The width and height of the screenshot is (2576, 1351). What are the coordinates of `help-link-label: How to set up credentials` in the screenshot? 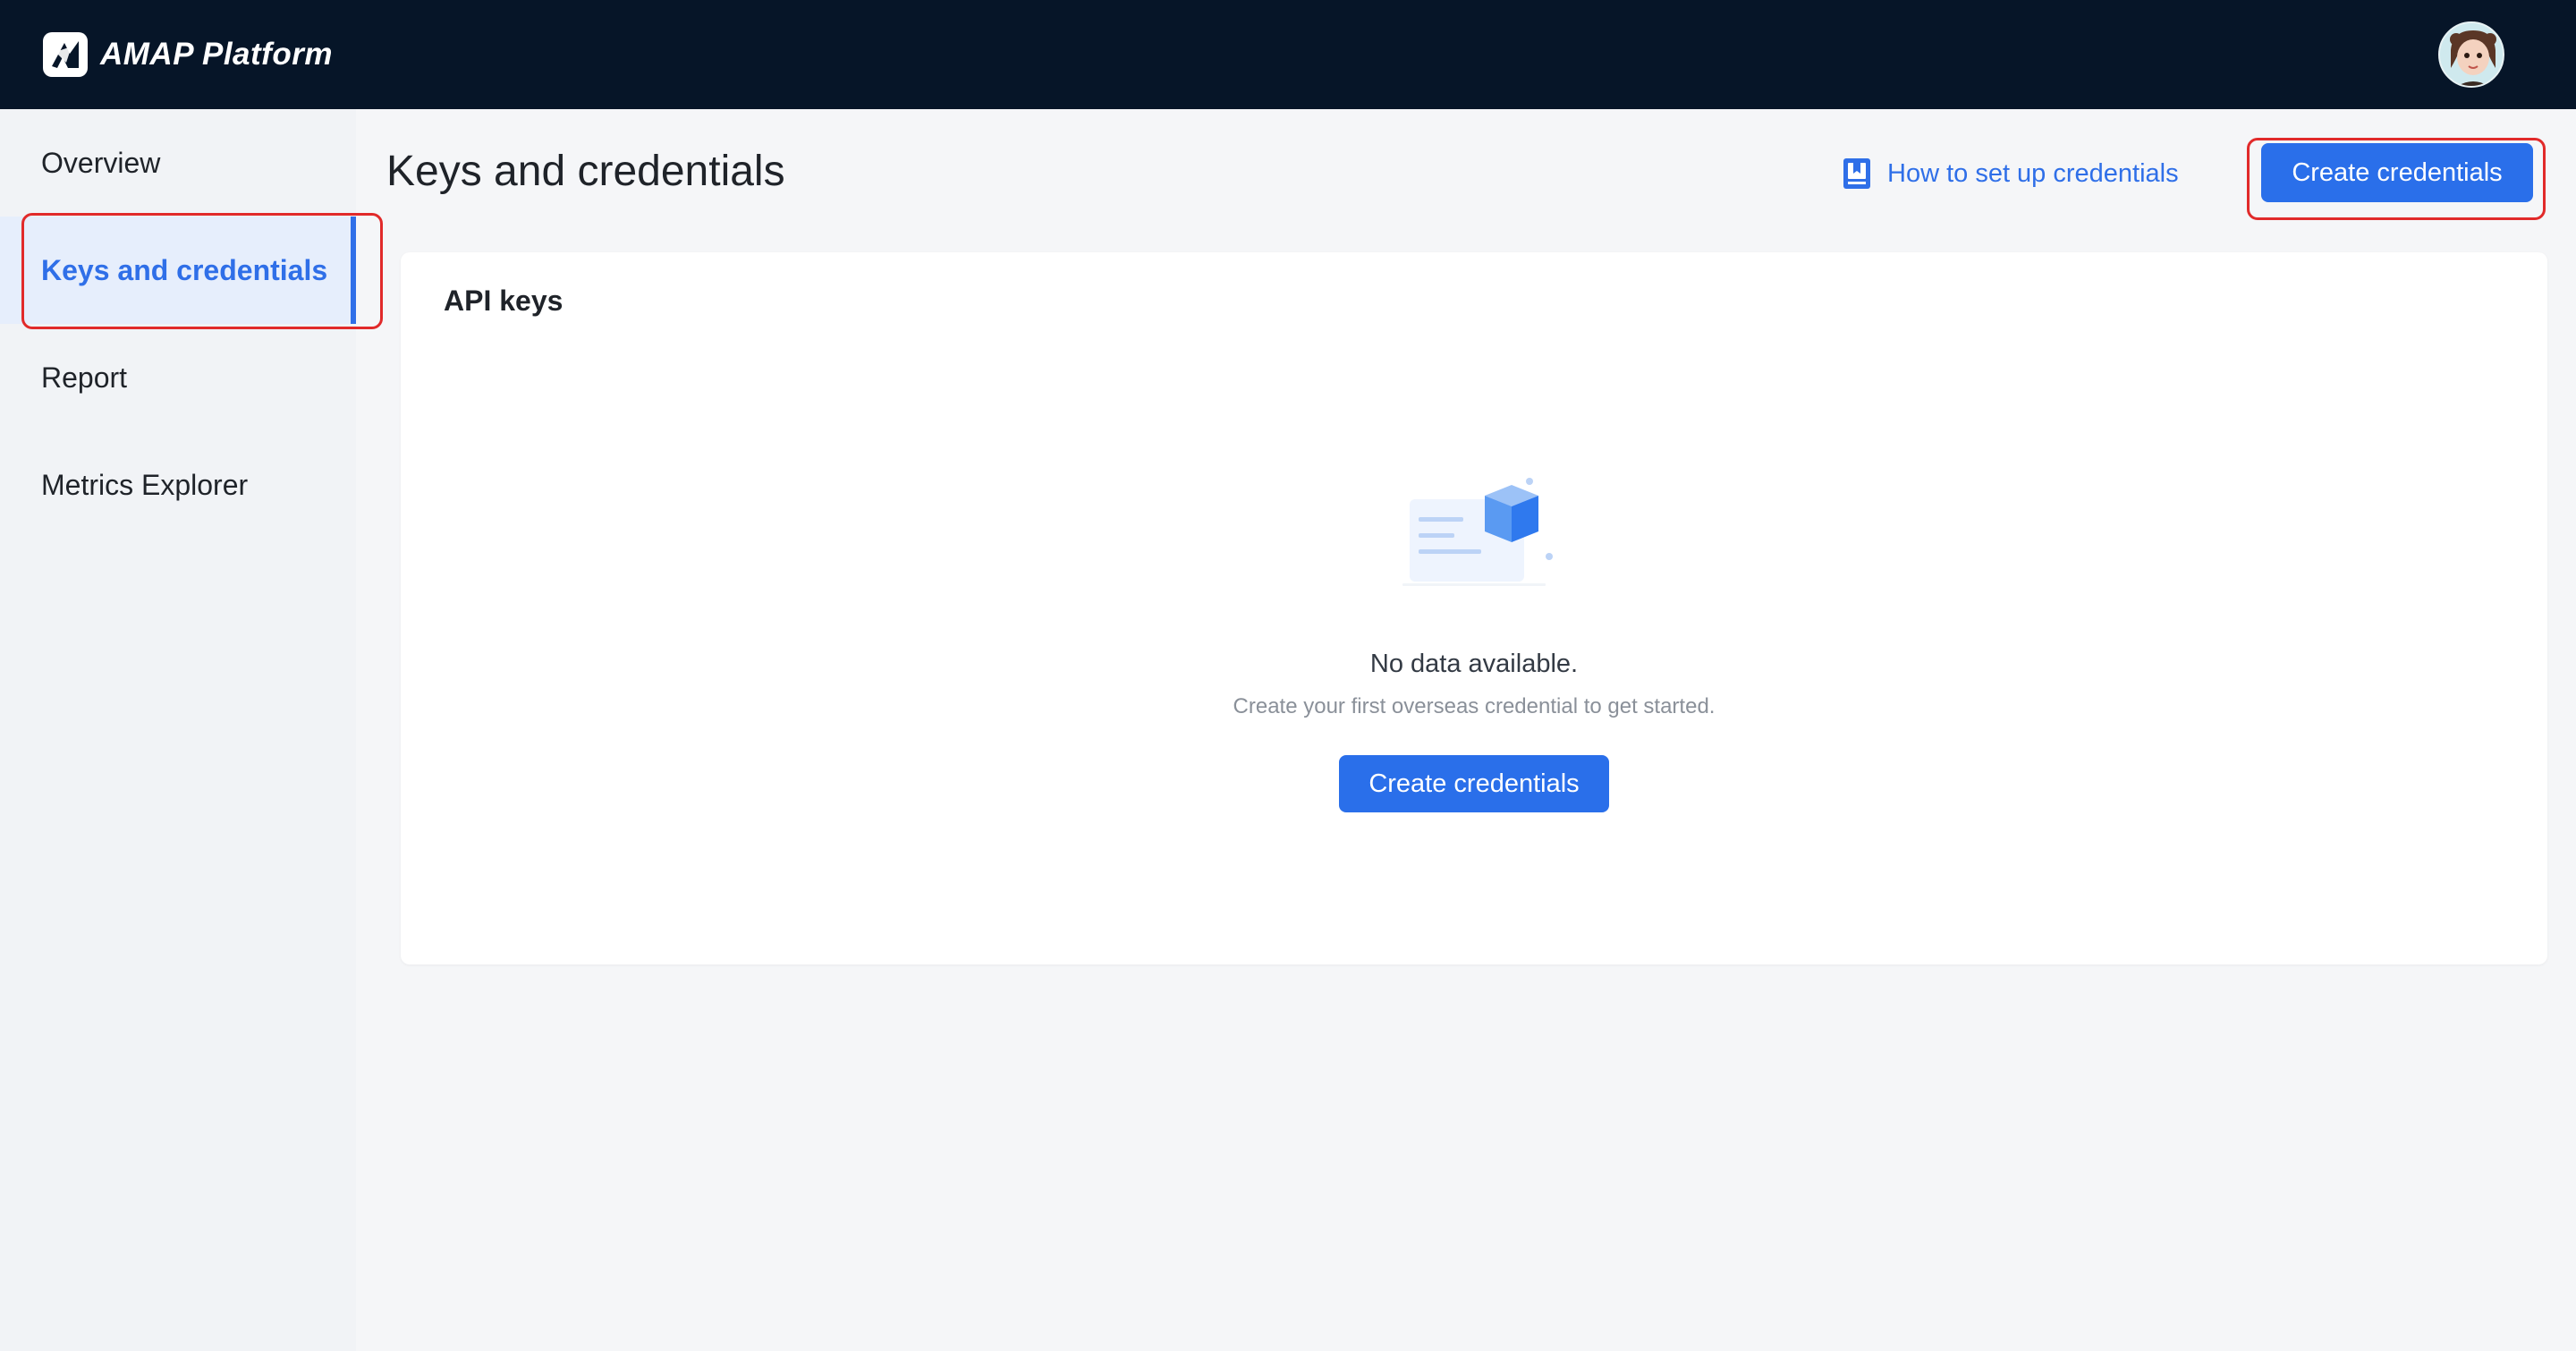 It's located at (2033, 173).